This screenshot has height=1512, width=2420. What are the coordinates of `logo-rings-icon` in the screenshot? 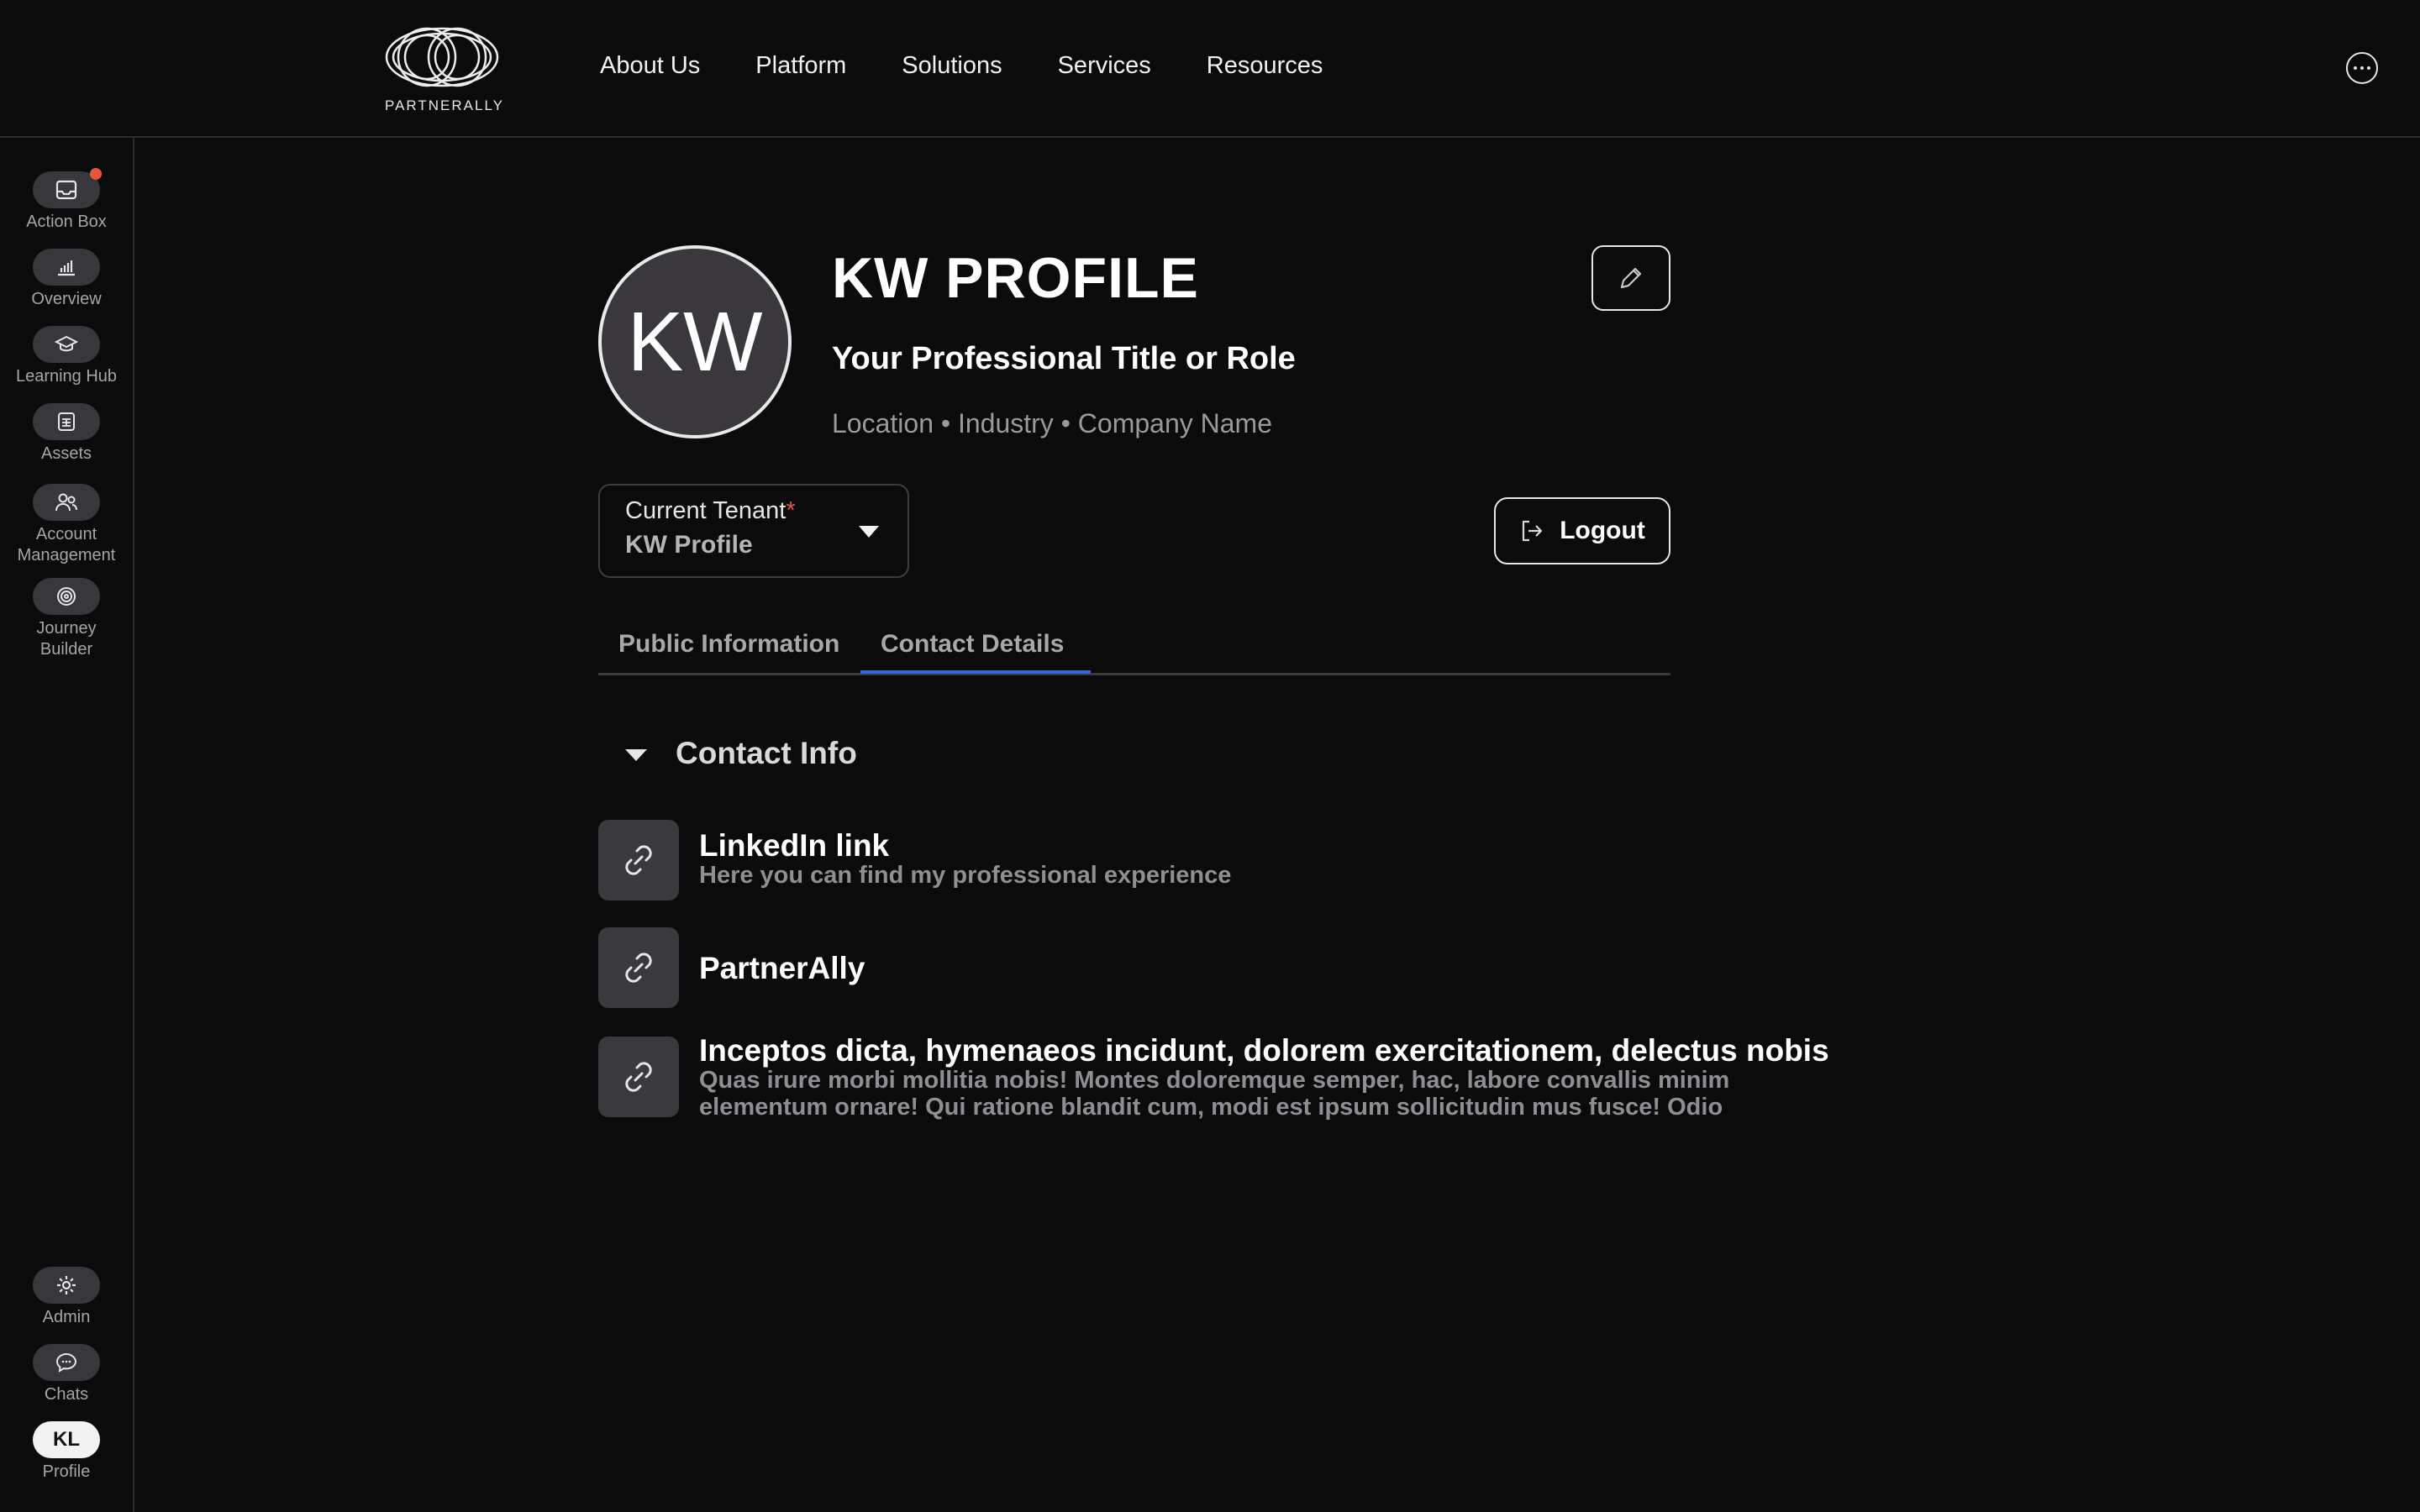 It's located at (442, 57).